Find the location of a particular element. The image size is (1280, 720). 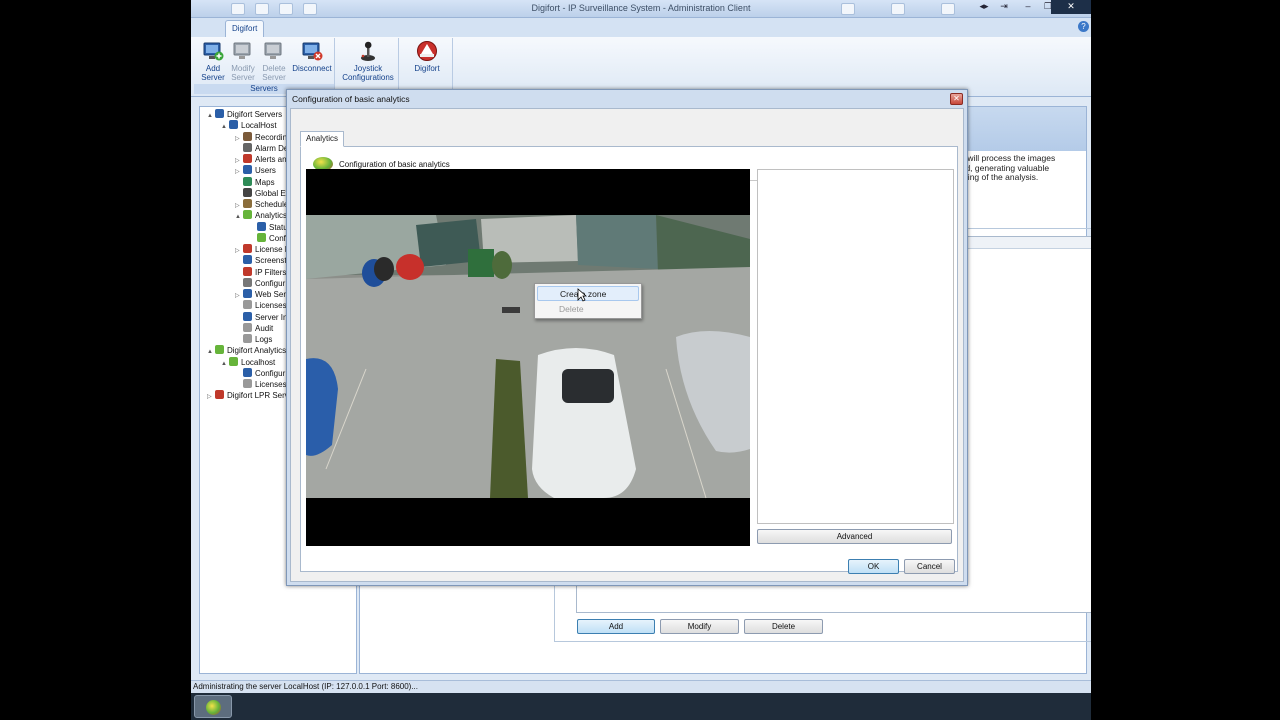

tree-expander-icon: ▷ is located at coordinates (211, 397).